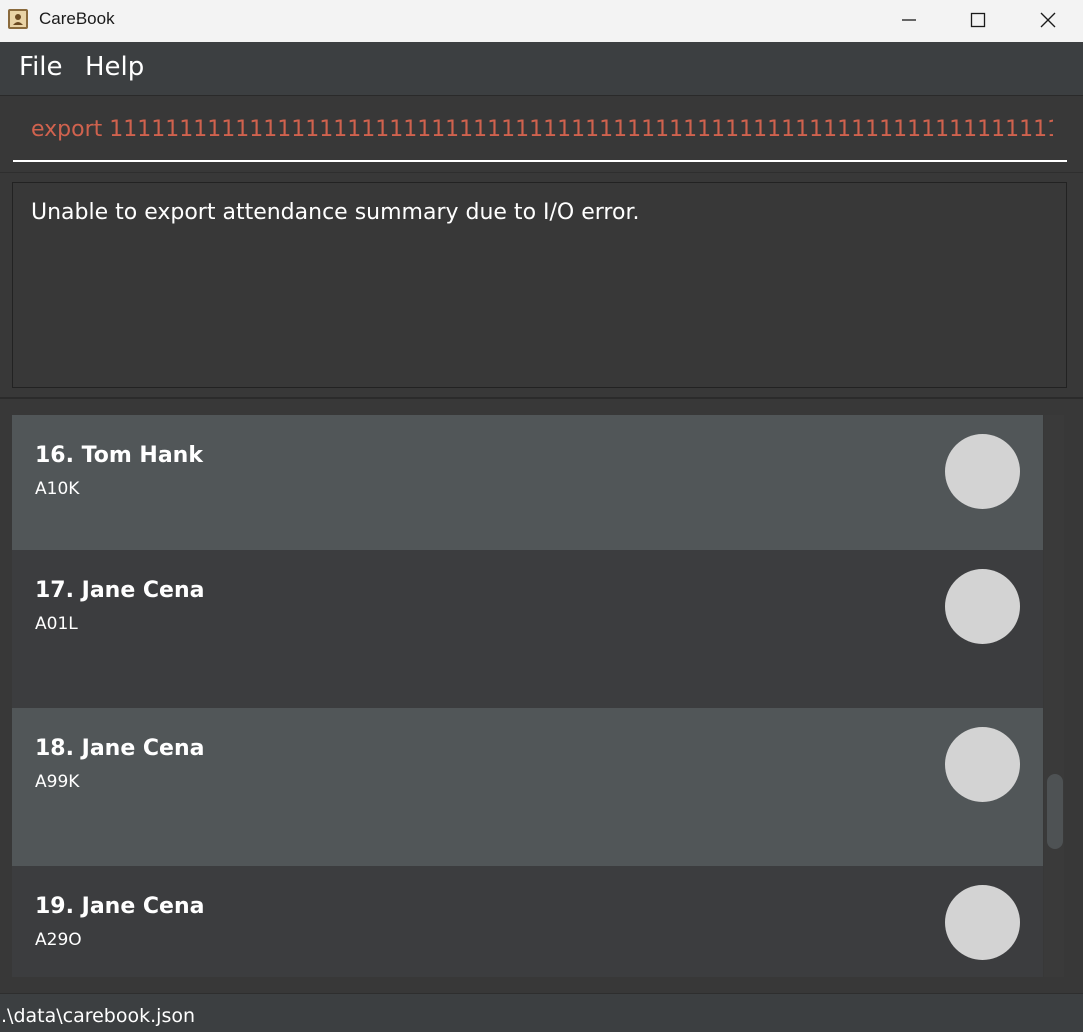  I want to click on person-name: 17. Jane Cena, so click(120, 590).